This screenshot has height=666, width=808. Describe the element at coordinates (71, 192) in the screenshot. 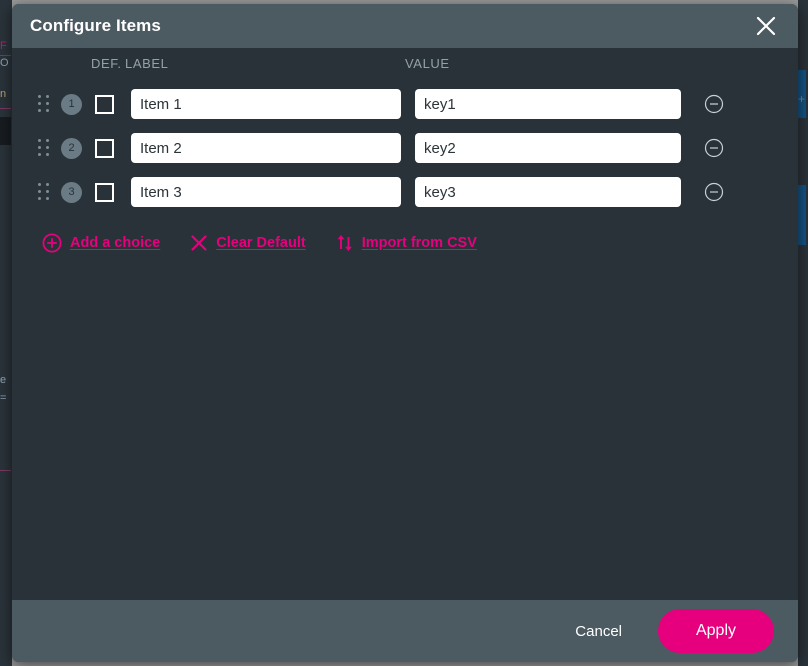

I see `row-index-badge: 3` at that location.